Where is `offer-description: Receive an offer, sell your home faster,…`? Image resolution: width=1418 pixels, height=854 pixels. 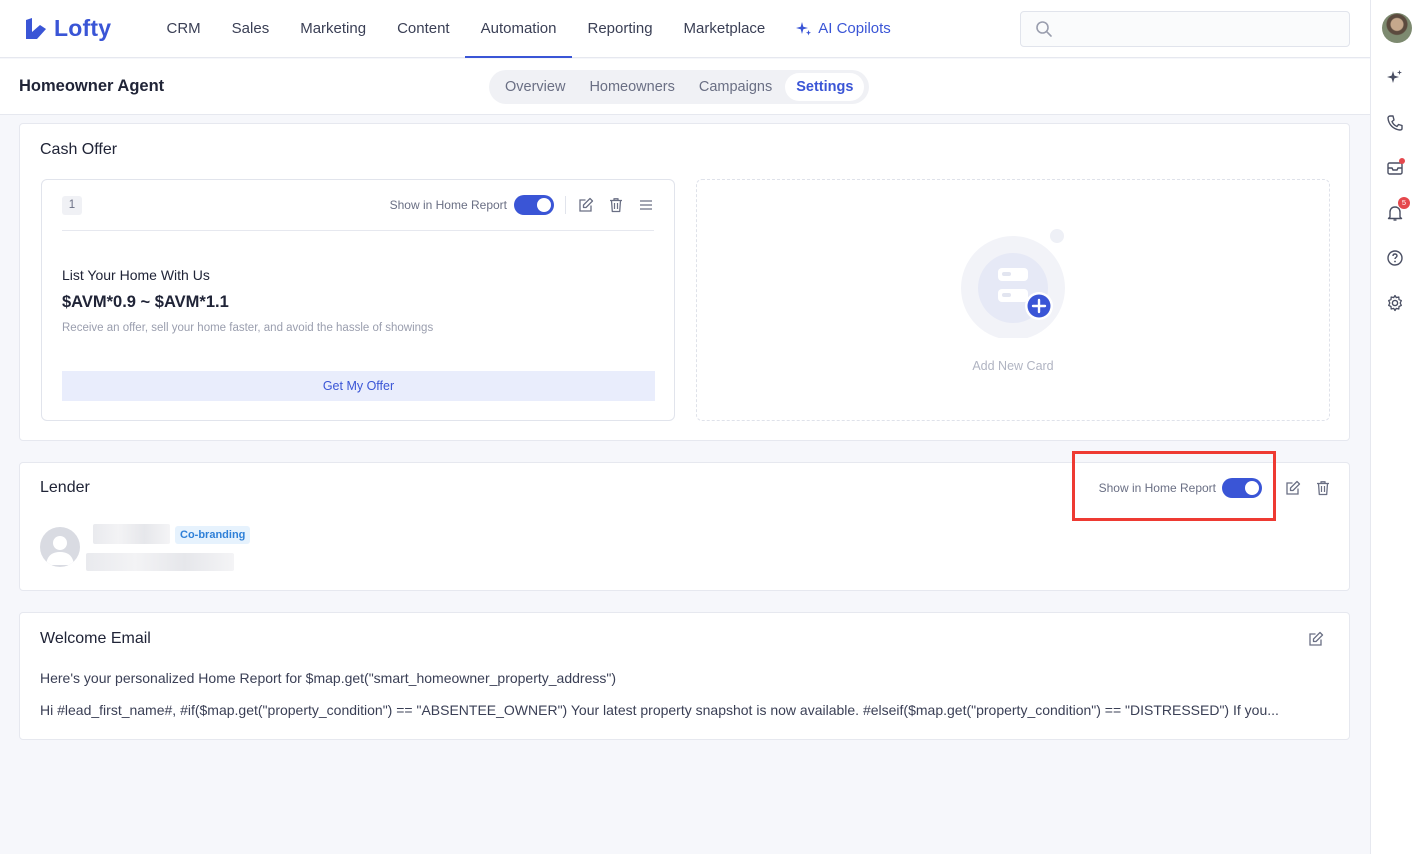
offer-description: Receive an offer, sell your home faster,… is located at coordinates (248, 328).